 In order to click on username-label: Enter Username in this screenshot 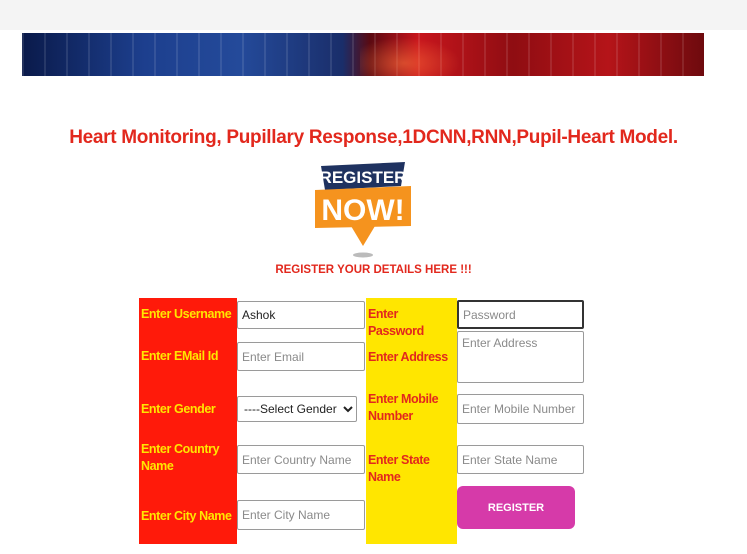, I will do `click(186, 314)`.